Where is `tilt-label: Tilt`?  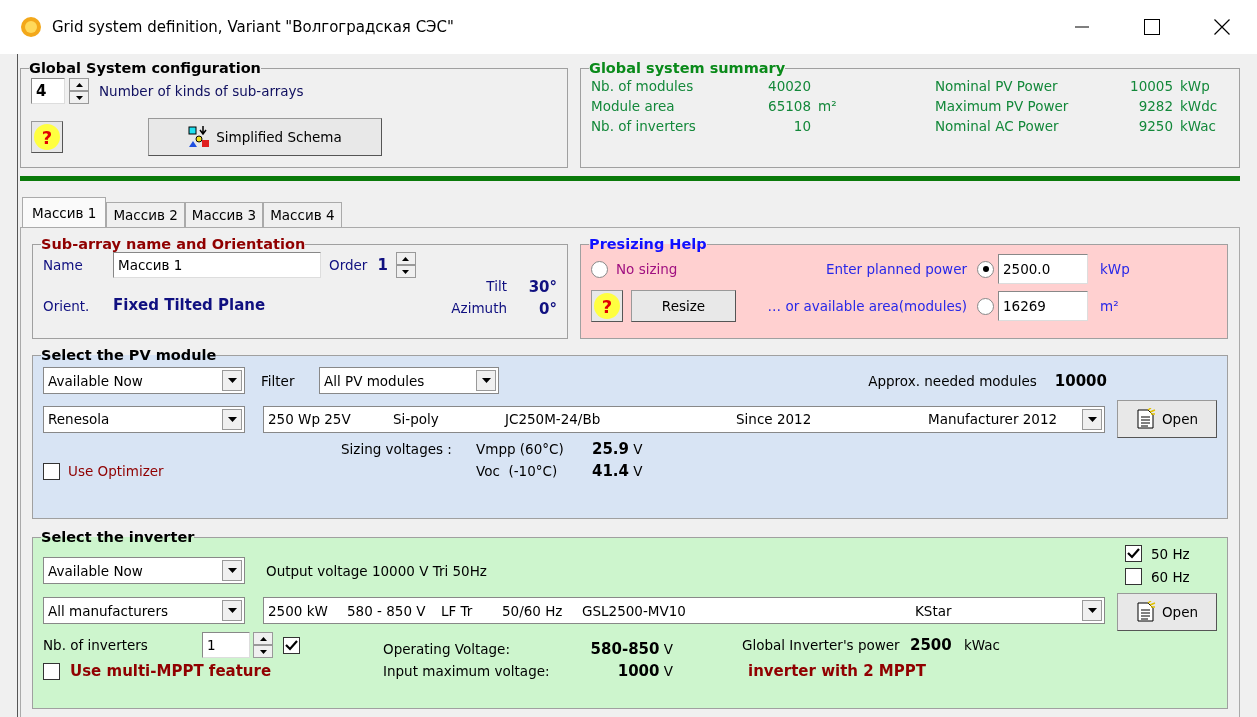 tilt-label: Tilt is located at coordinates (496, 287).